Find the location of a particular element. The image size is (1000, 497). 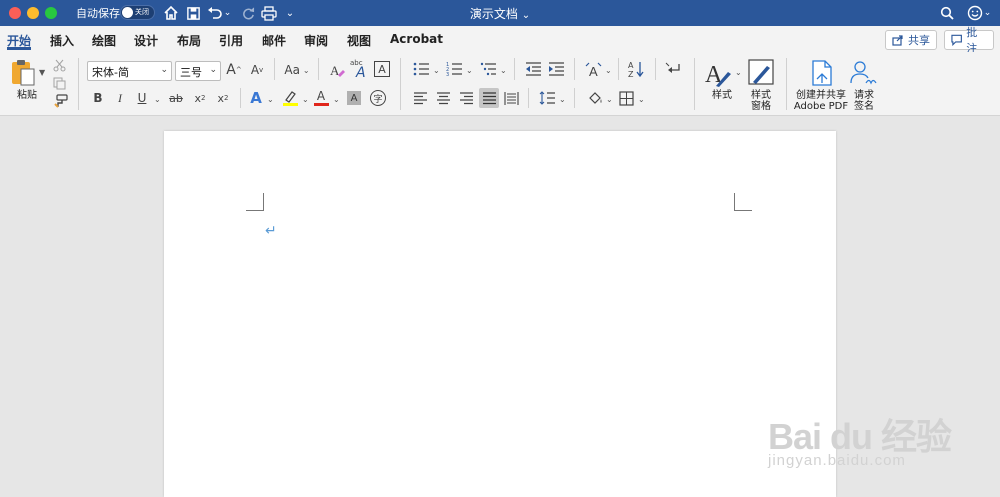

customize-toolbar-icon: ⌄ is located at coordinates (290, 13).